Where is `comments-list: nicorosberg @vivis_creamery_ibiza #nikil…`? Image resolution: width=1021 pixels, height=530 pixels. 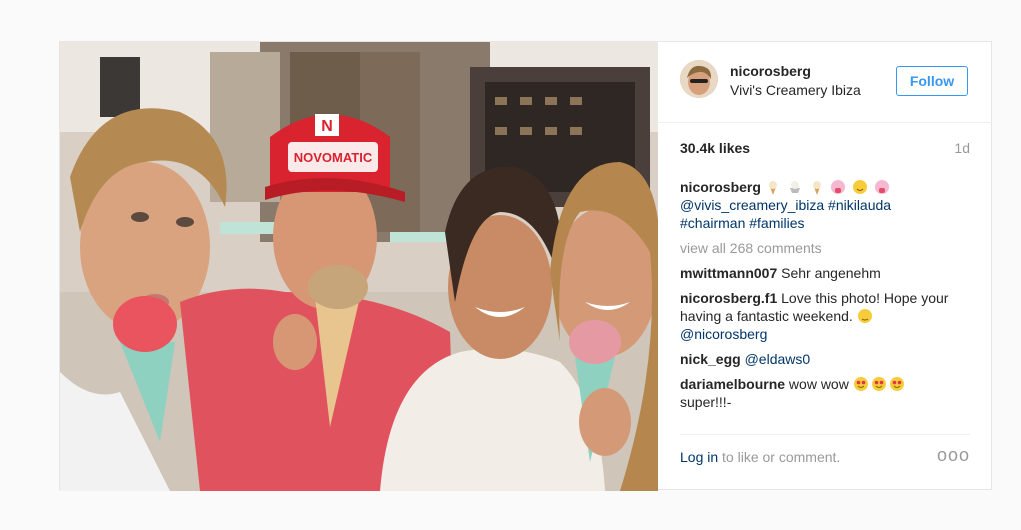 comments-list: nicorosberg @vivis_creamery_ibiza #nikil… is located at coordinates (825, 301).